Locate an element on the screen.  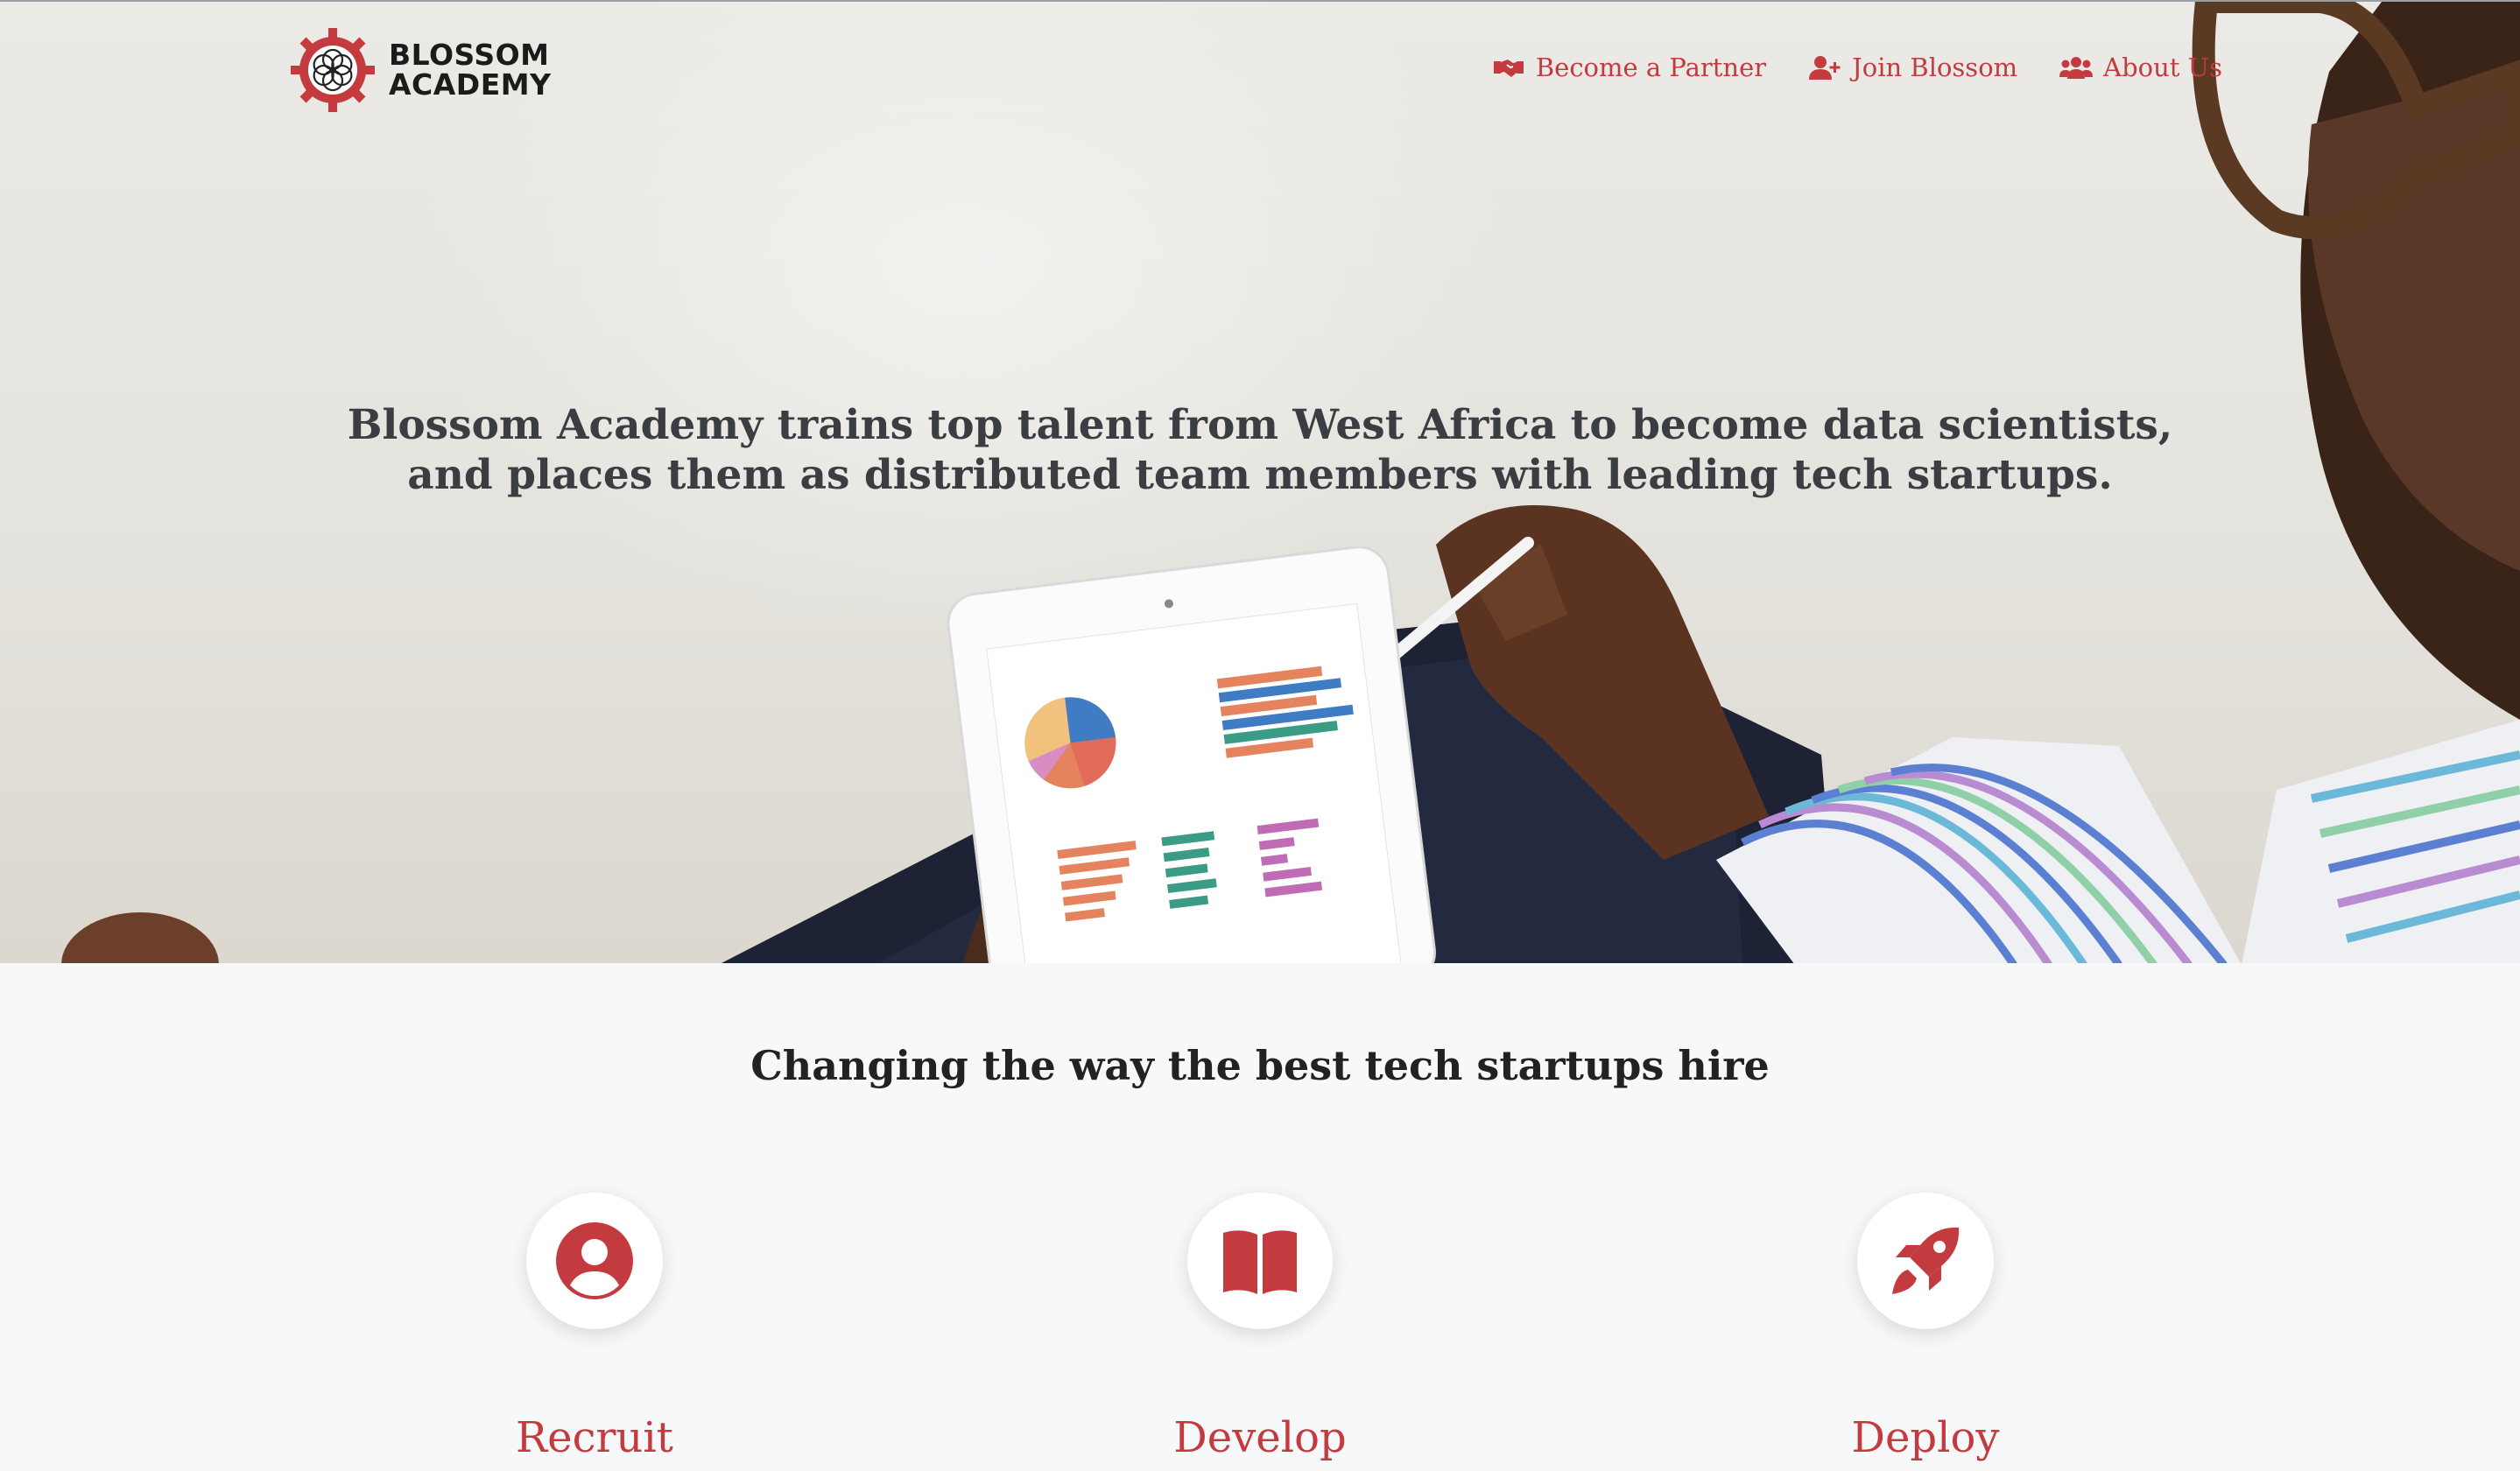
nav-about-us: About Us is located at coordinates (2140, 67).